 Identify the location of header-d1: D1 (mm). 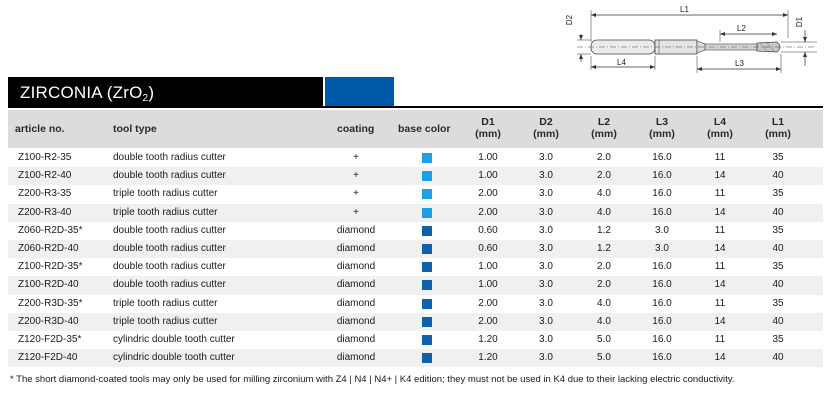
(488, 128).